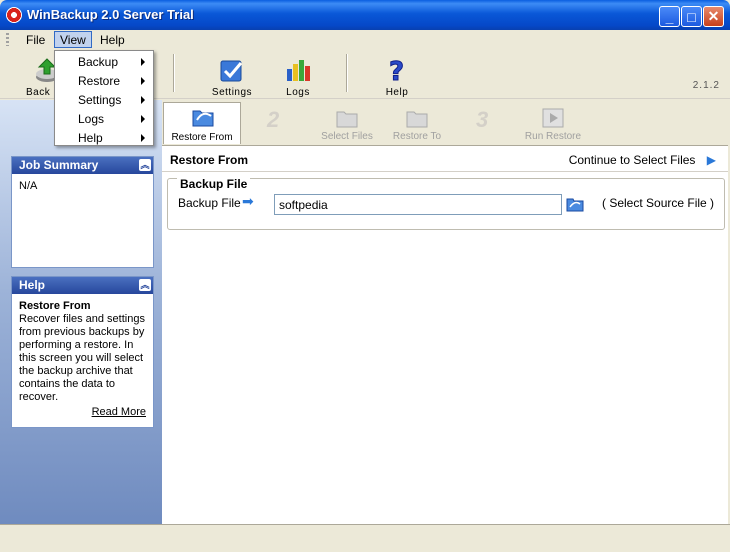 The height and width of the screenshot is (552, 730). What do you see at coordinates (706, 85) in the screenshot?
I see `version-label: 2.1.2` at bounding box center [706, 85].